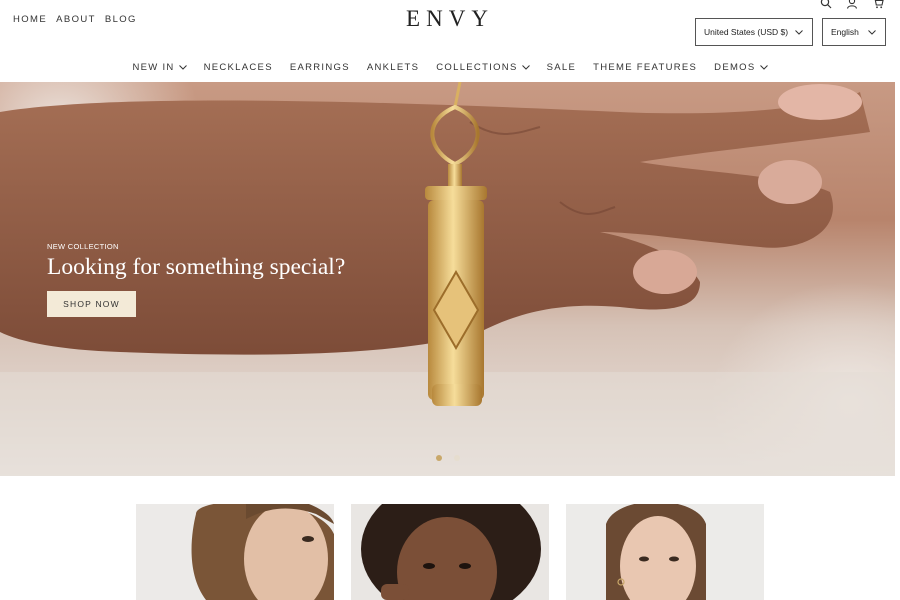 Image resolution: width=900 pixels, height=600 pixels. I want to click on nav-label: COLLECTIONS, so click(477, 67).